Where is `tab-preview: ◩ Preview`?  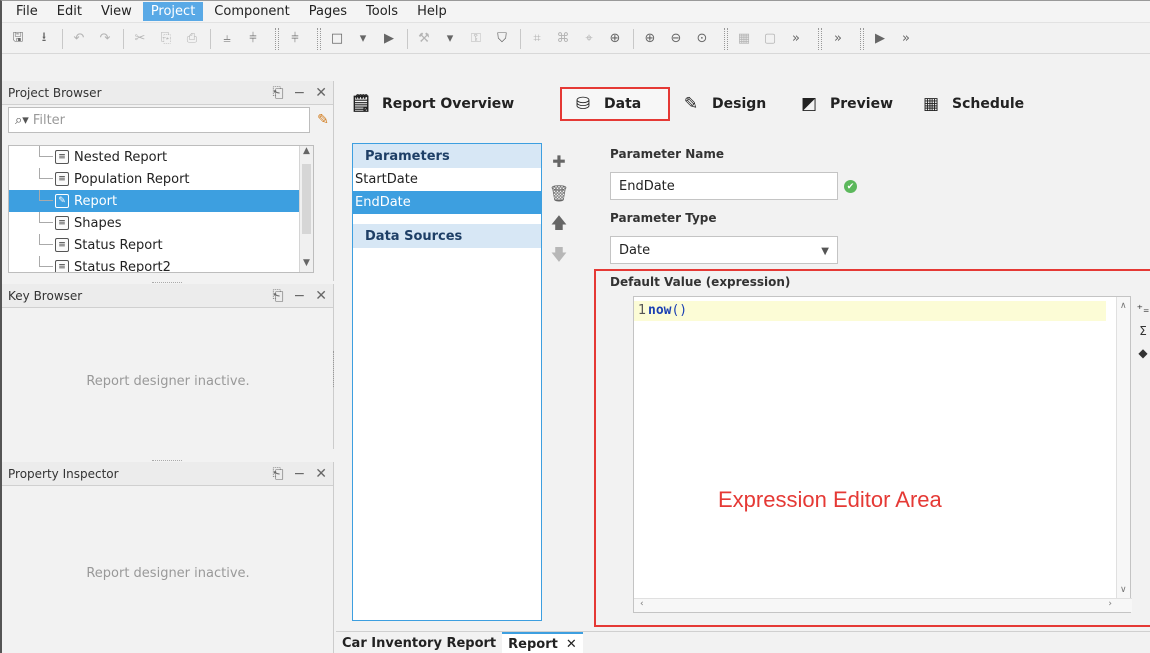 tab-preview: ◩ Preview is located at coordinates (849, 104).